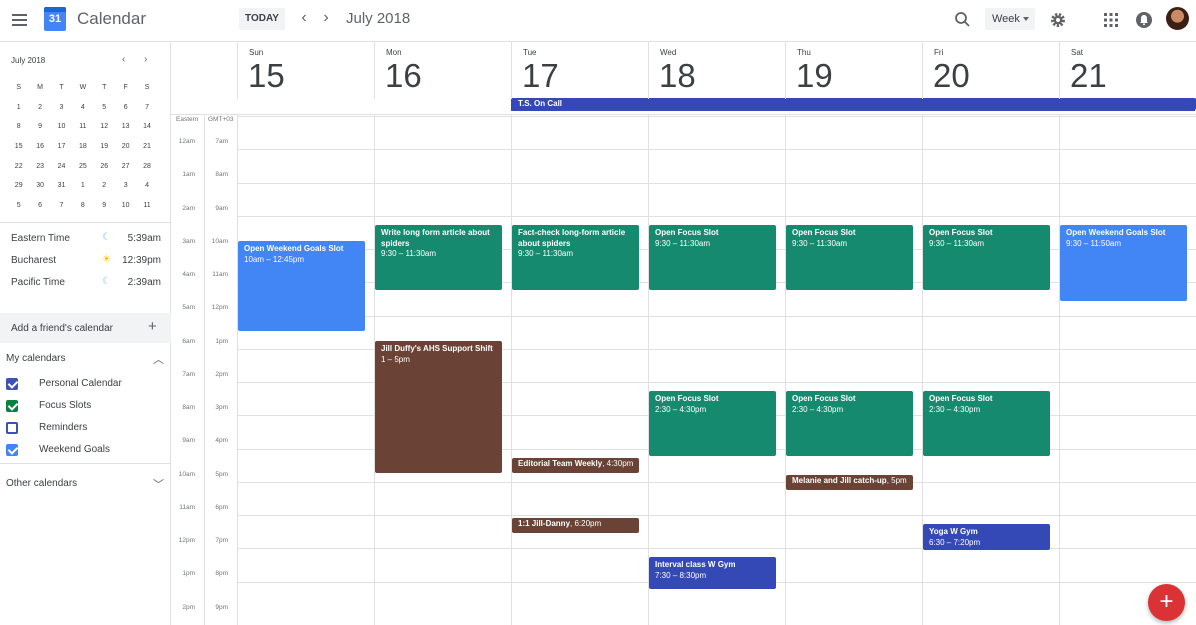 The height and width of the screenshot is (625, 1196). What do you see at coordinates (187, 119) in the screenshot?
I see `primary-timezone-label: Eastern` at bounding box center [187, 119].